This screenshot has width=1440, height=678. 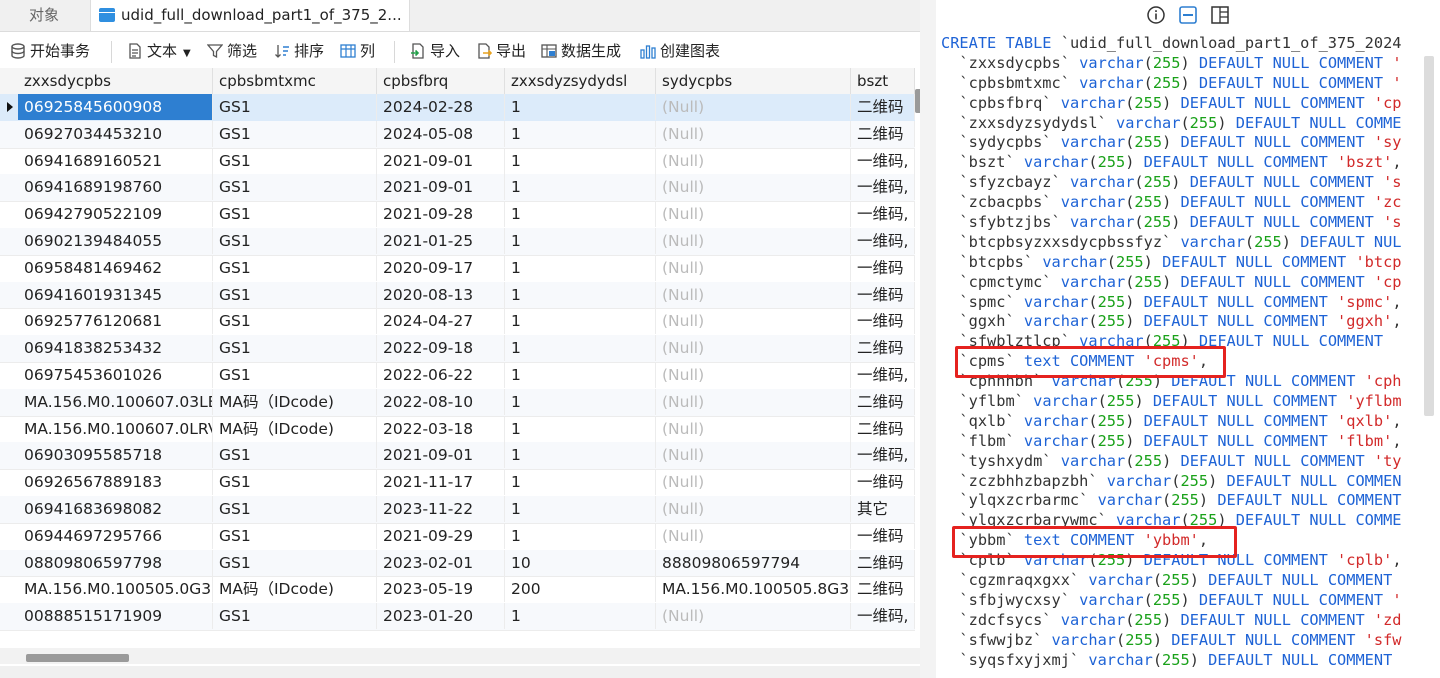 What do you see at coordinates (299, 51) in the screenshot?
I see `sort-button: 排序` at bounding box center [299, 51].